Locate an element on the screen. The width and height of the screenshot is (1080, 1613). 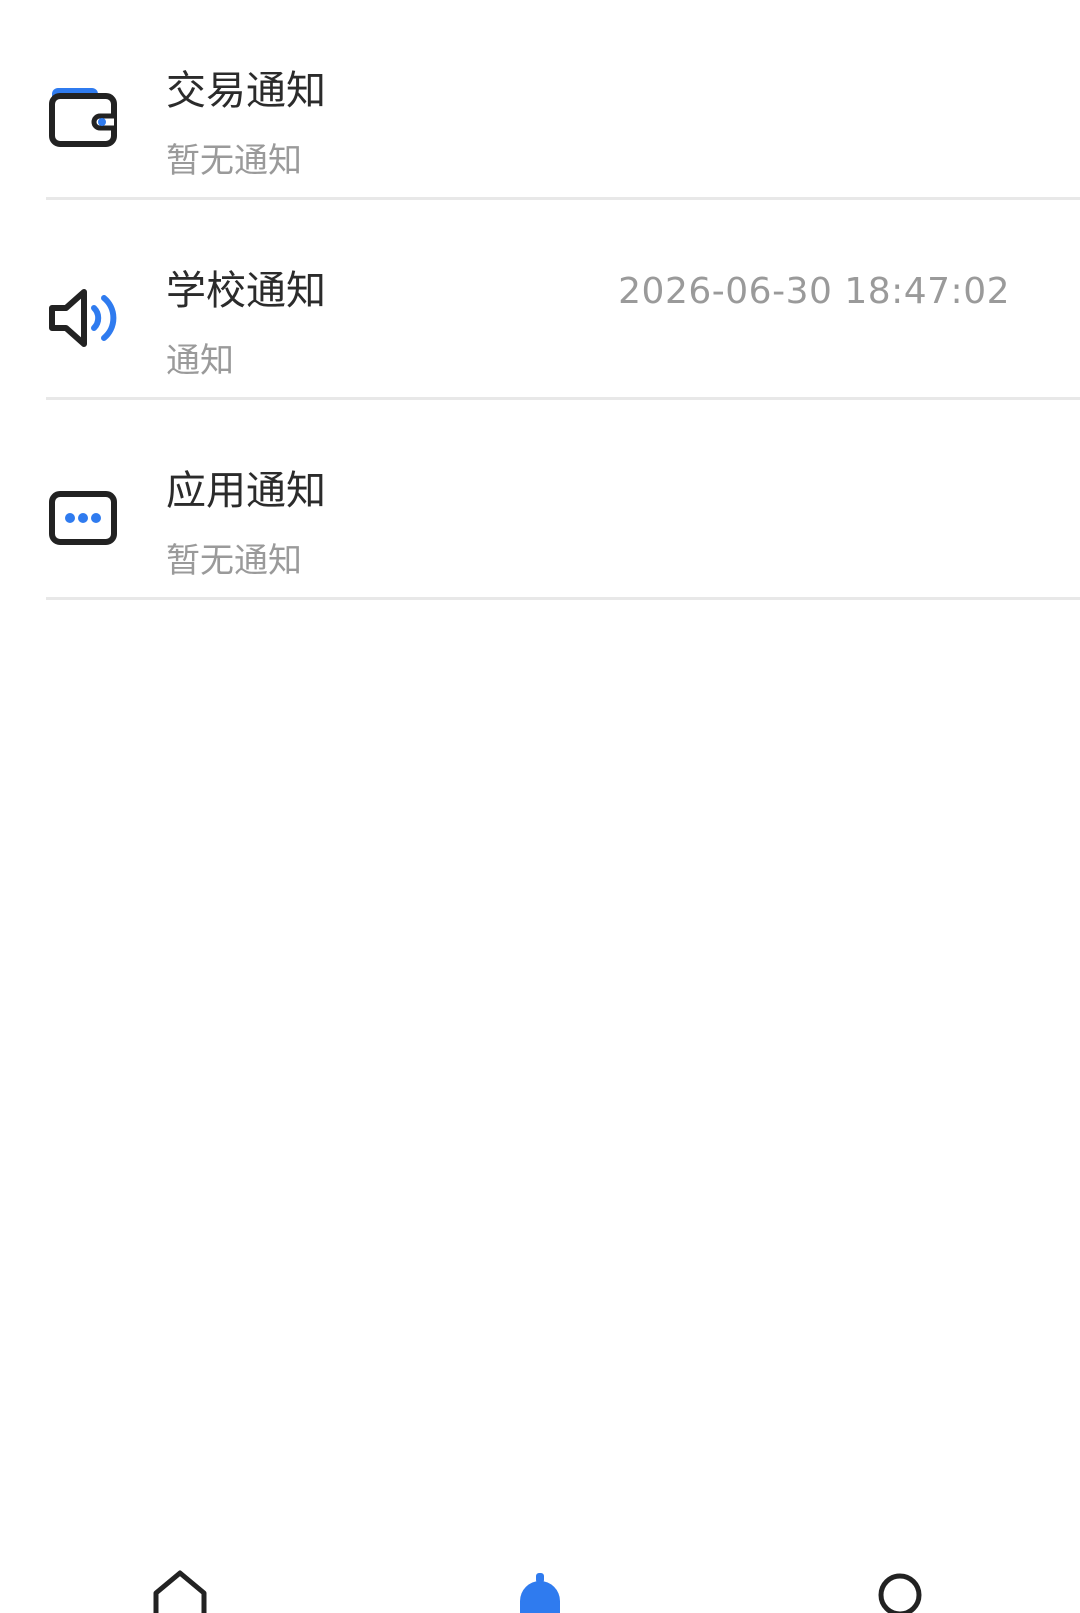
speaker-icon is located at coordinates (84, 318).